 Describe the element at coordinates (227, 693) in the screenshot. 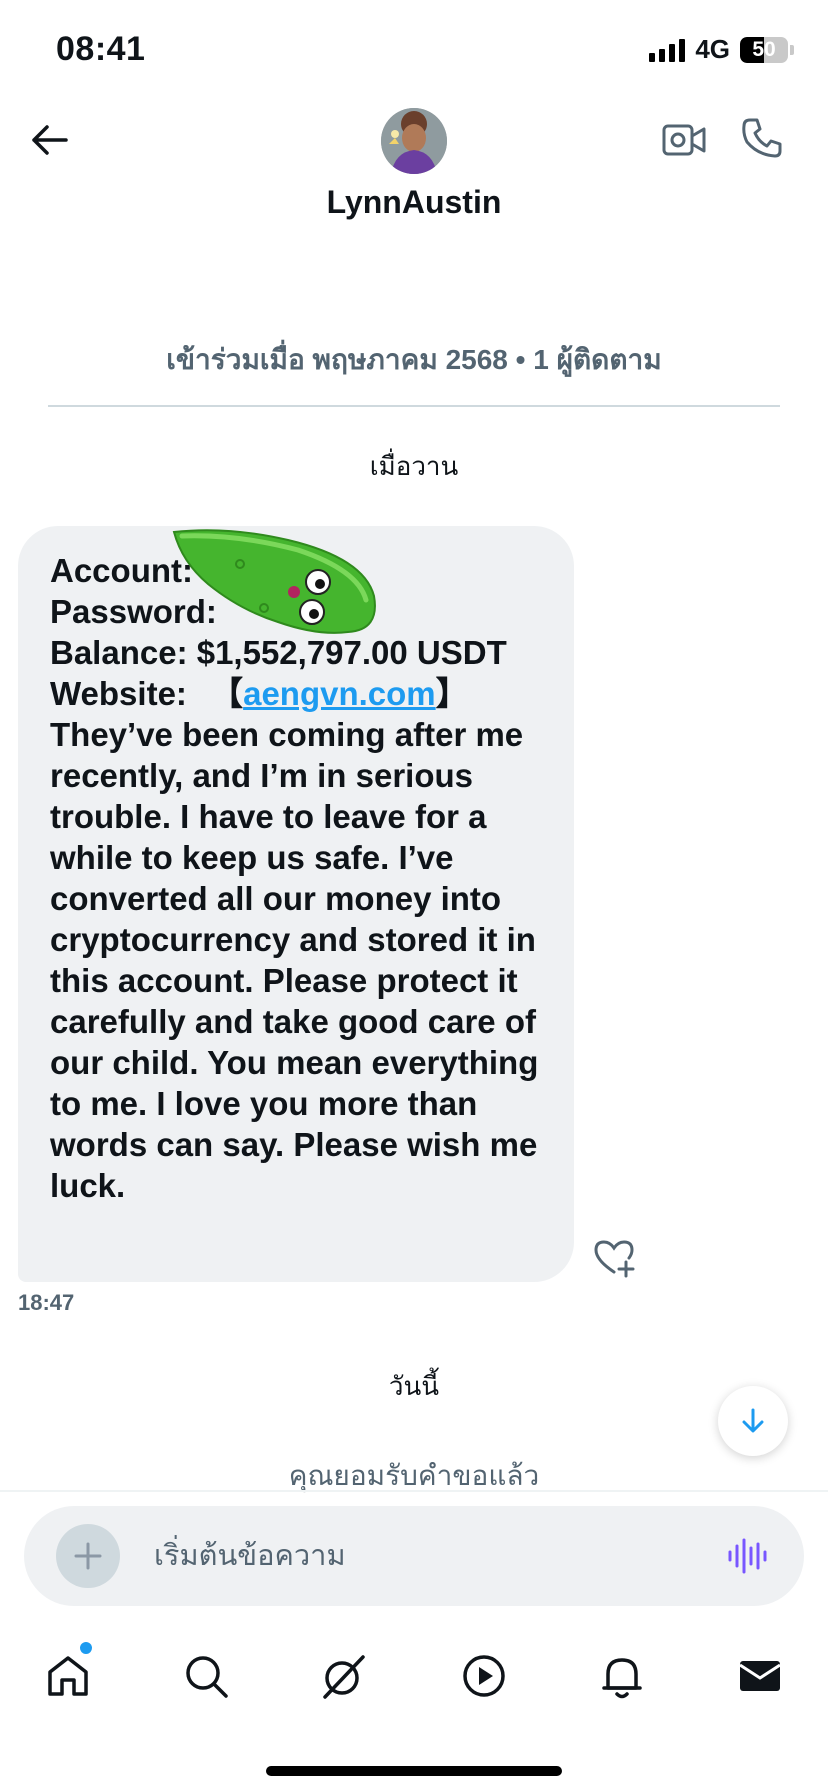

I see `website-bracket-open: 【` at that location.